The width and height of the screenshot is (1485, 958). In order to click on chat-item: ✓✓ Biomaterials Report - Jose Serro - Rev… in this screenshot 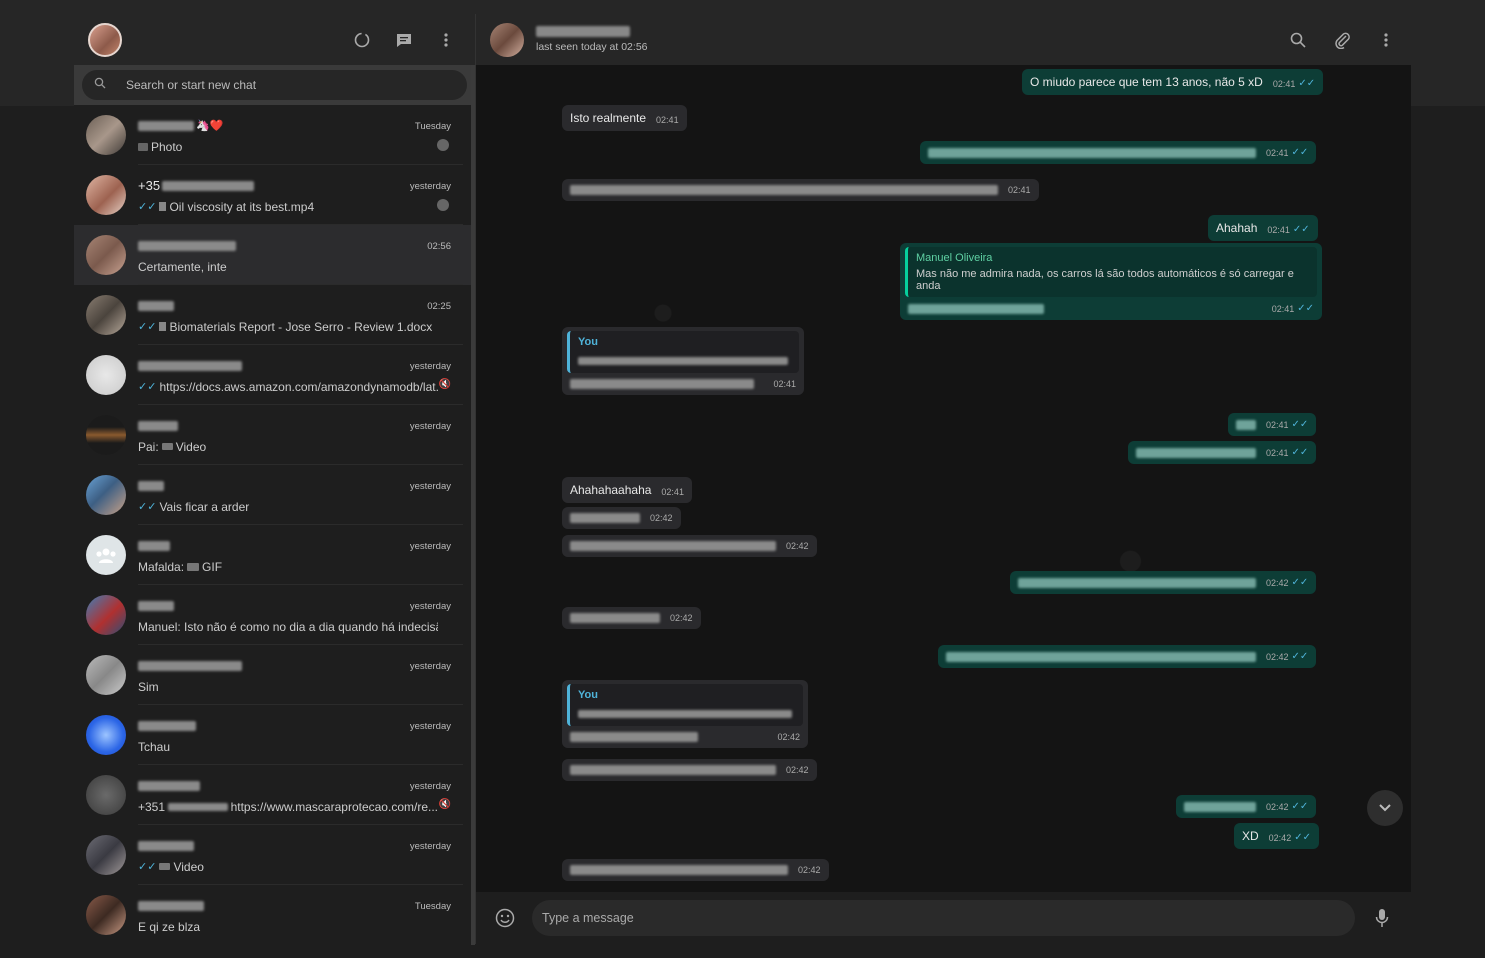, I will do `click(274, 315)`.